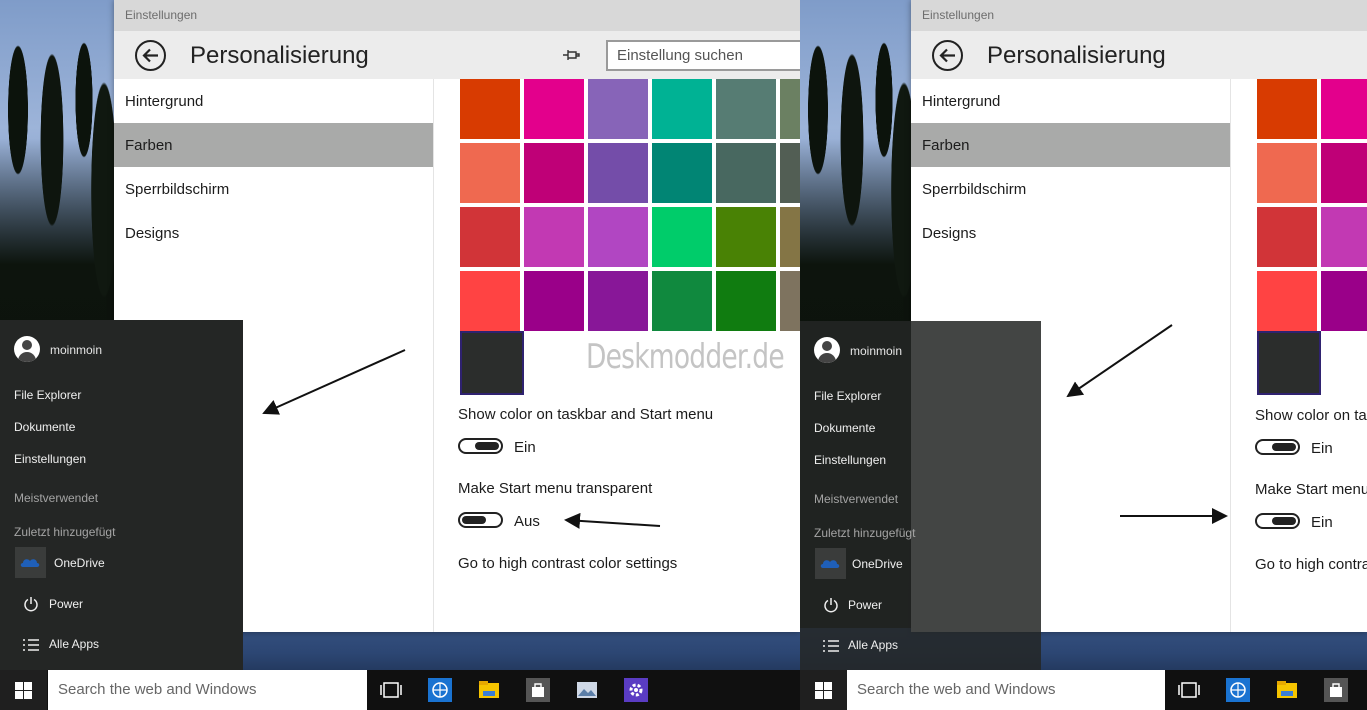 This screenshot has width=1367, height=710. I want to click on onedrive-icon, so click(30, 563).